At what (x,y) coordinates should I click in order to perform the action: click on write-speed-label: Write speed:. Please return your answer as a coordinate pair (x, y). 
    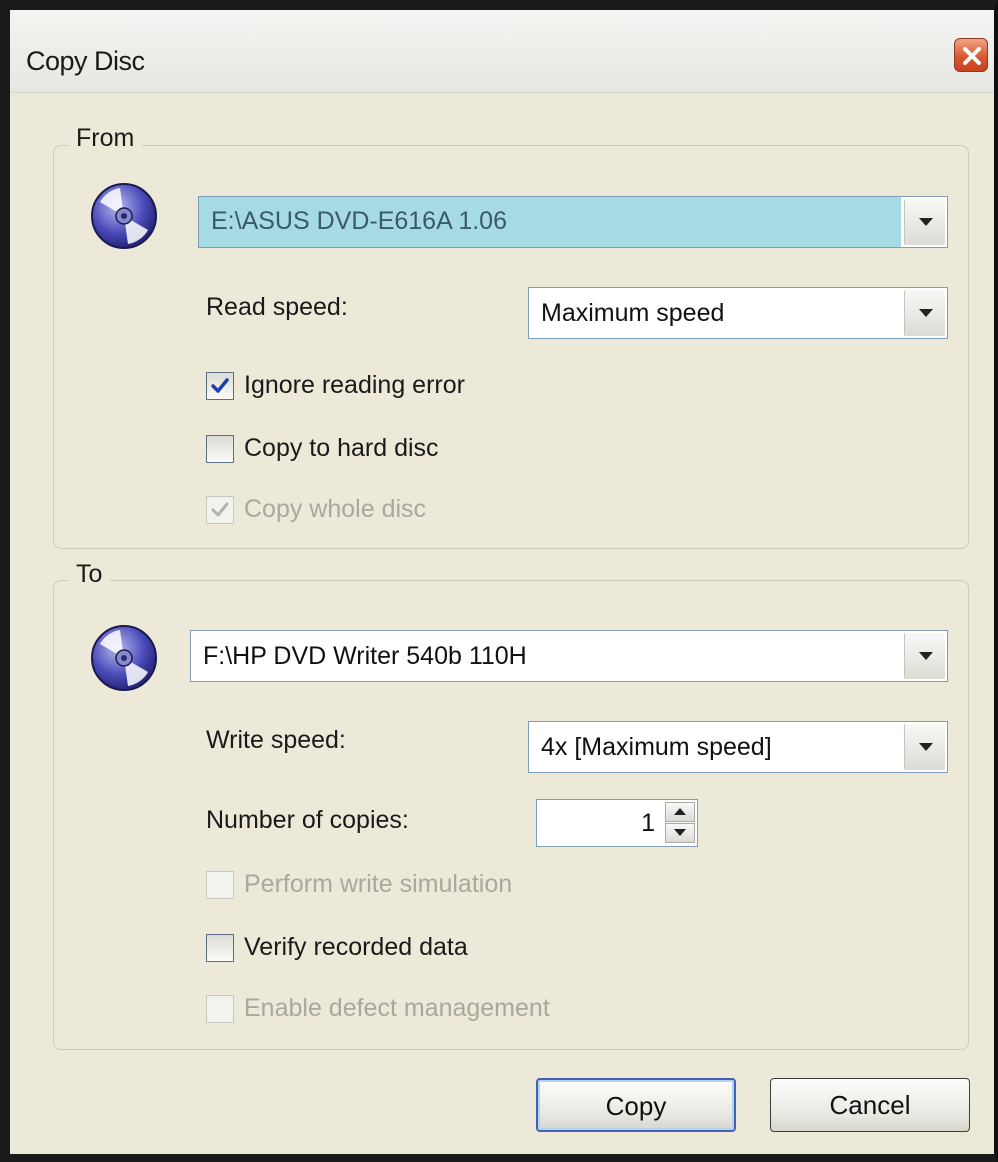
    Looking at the image, I should click on (276, 740).